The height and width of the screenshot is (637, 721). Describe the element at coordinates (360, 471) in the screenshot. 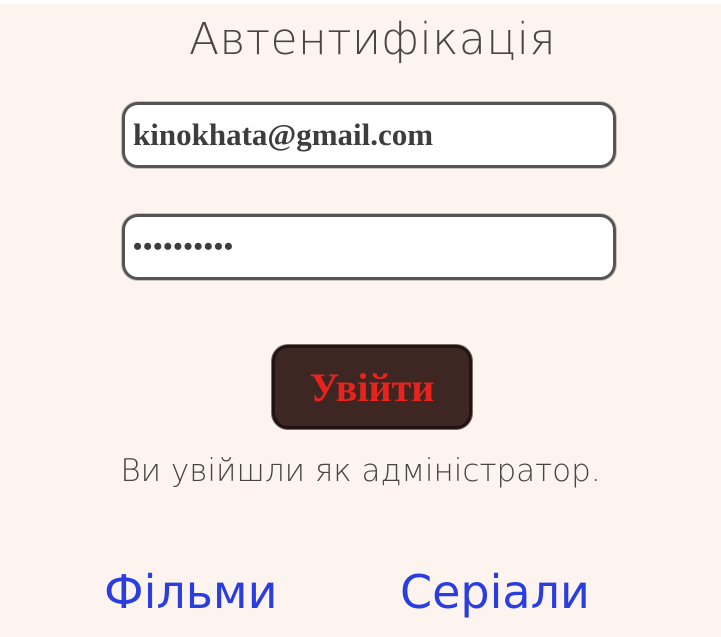

I see `status-message: Ви увійшли як адміністратор.` at that location.